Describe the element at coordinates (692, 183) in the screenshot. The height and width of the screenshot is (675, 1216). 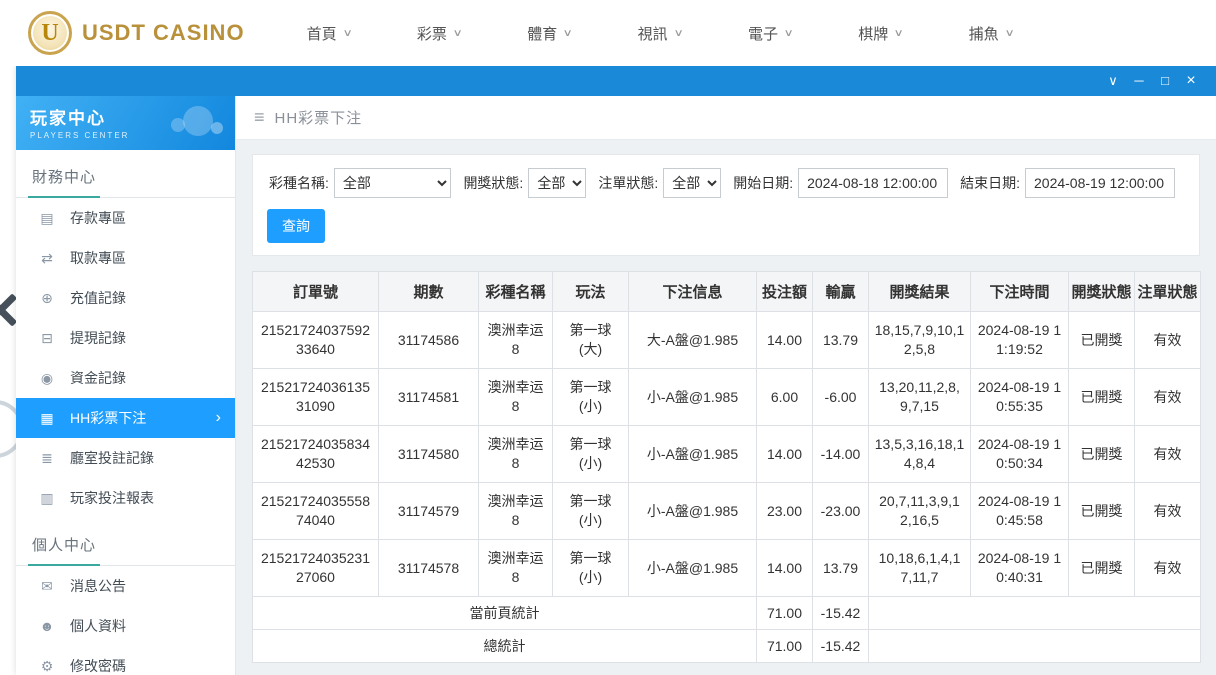
I see `order-status-select: 全部` at that location.